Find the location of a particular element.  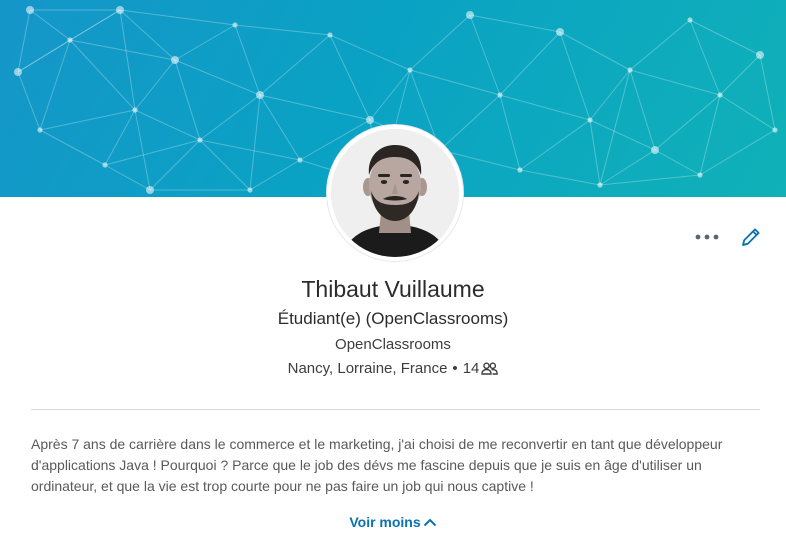

pencil-icon is located at coordinates (751, 237).